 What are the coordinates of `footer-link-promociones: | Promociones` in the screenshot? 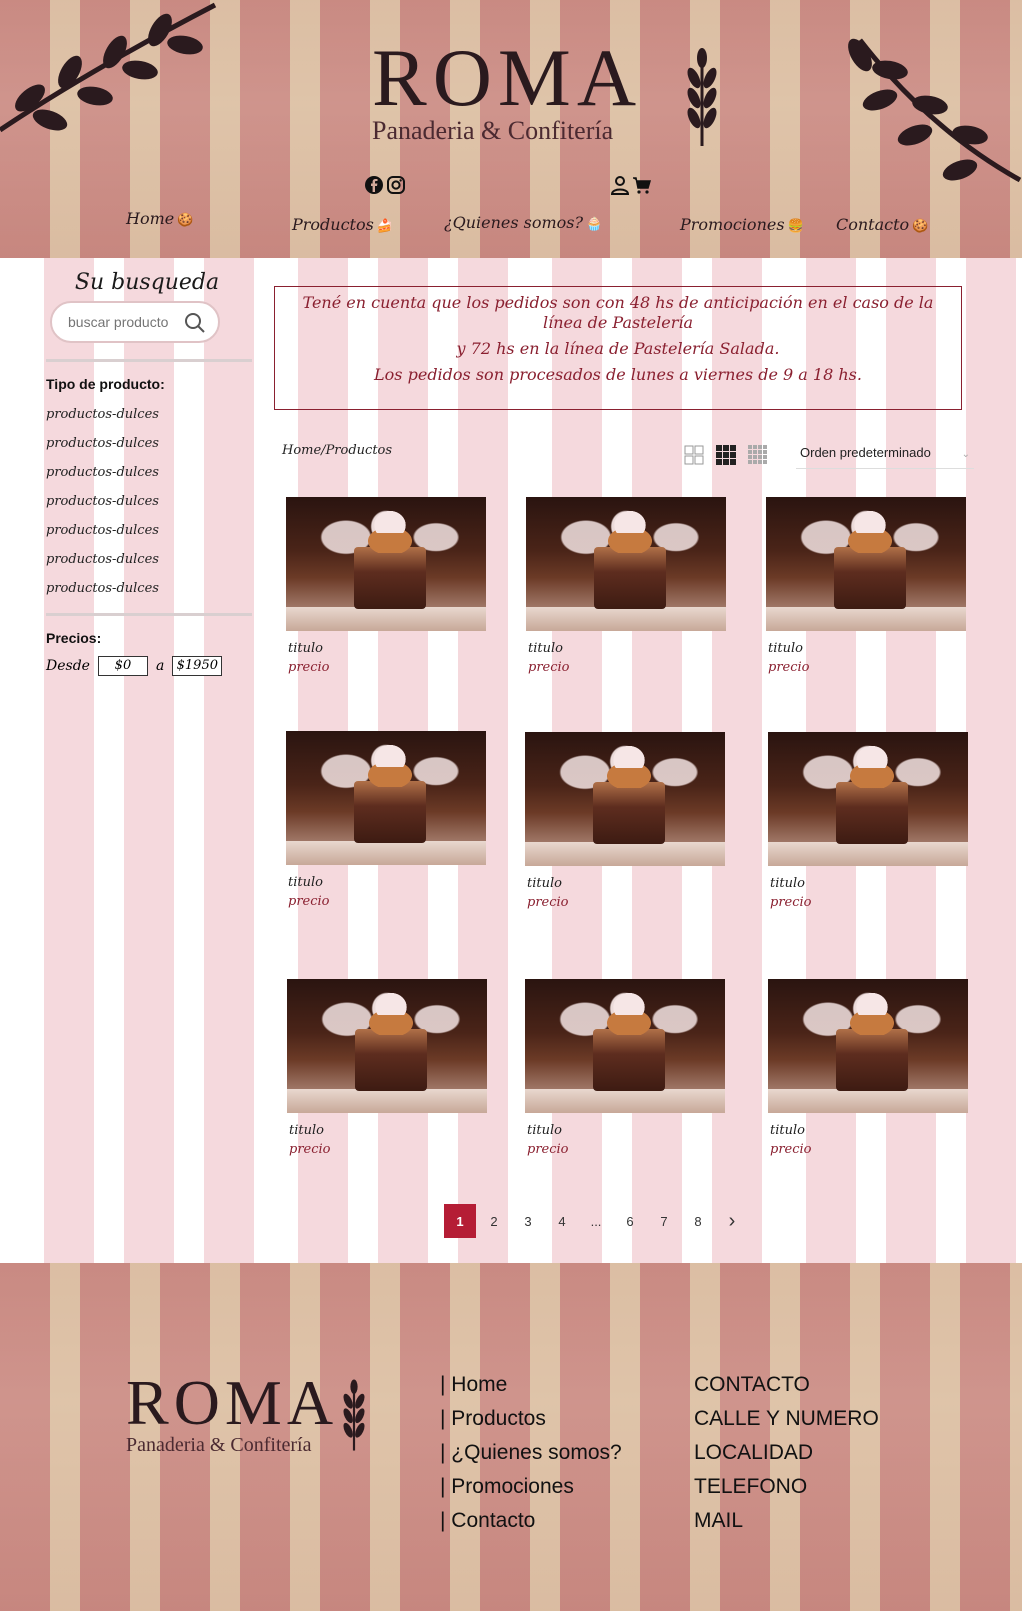 It's located at (531, 1487).